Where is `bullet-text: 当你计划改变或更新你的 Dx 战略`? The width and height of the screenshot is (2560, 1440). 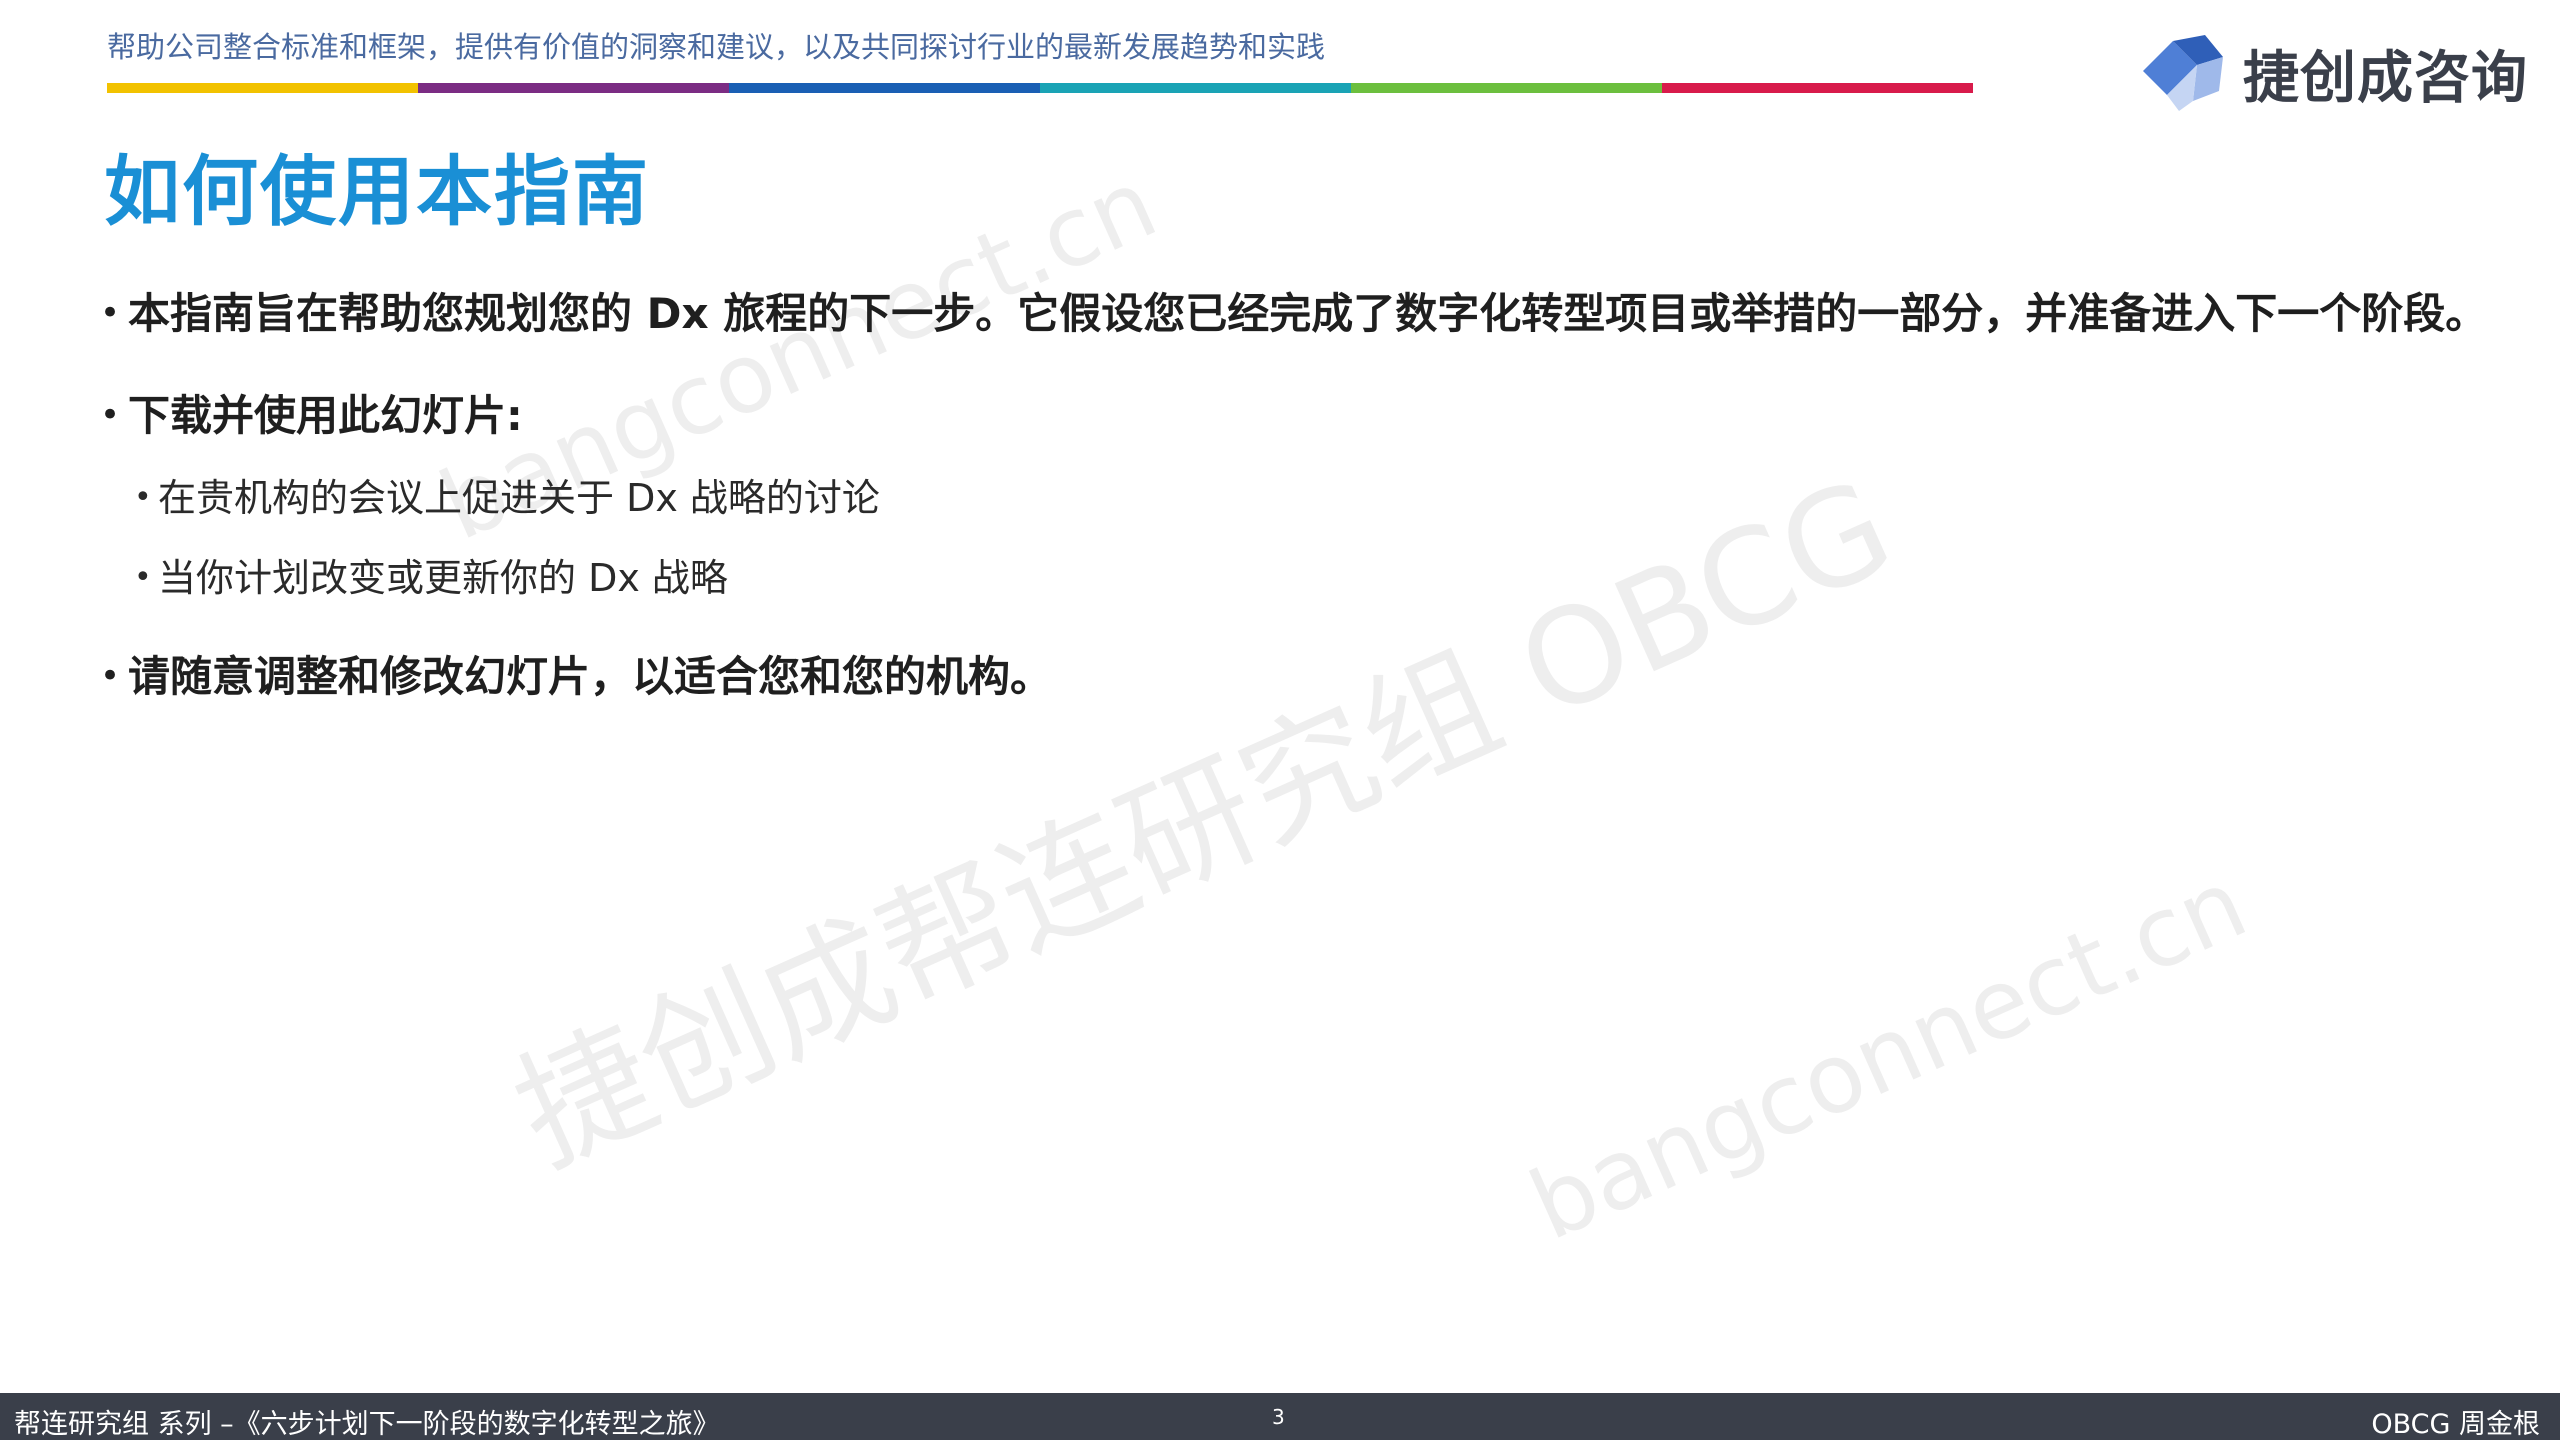 bullet-text: 当你计划改变或更新你的 Dx 战略 is located at coordinates (443, 578).